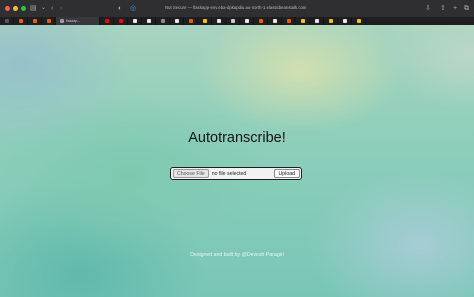 This screenshot has width=474, height=297. I want to click on dark-tab-icon, so click(6, 21).